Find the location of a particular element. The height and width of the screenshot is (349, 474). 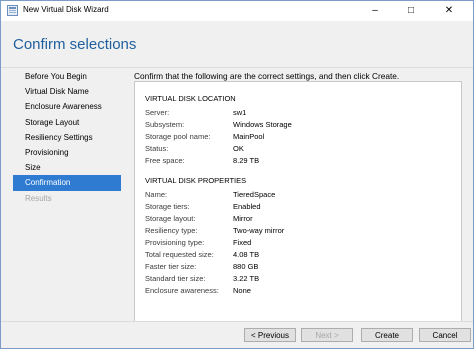

summary-row: Storage pool name: MainPool is located at coordinates (295, 137).